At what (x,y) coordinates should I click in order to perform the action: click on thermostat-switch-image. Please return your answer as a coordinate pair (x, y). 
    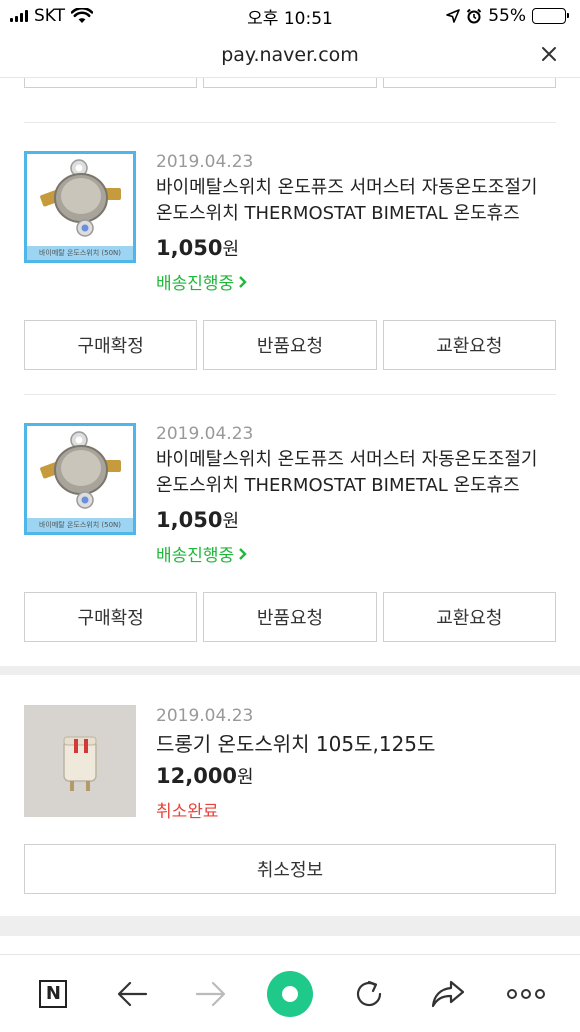
    Looking at the image, I should click on (80, 763).